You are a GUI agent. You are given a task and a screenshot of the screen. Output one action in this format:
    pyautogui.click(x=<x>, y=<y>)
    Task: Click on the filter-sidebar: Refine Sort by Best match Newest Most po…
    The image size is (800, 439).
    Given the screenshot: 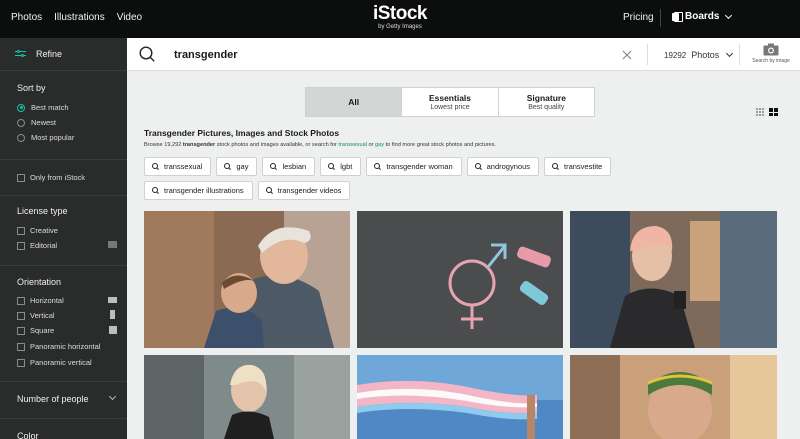 What is the action you would take?
    pyautogui.click(x=63, y=238)
    